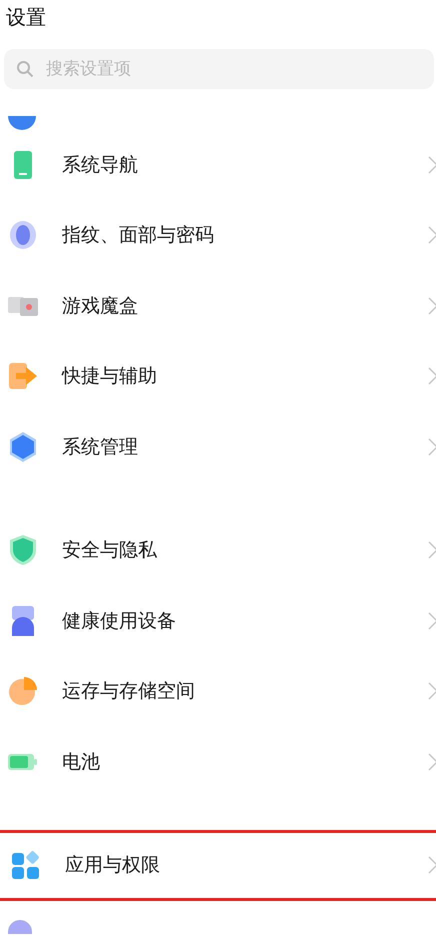 The image size is (436, 939). What do you see at coordinates (26, 17) in the screenshot?
I see `page-title: 设置` at bounding box center [26, 17].